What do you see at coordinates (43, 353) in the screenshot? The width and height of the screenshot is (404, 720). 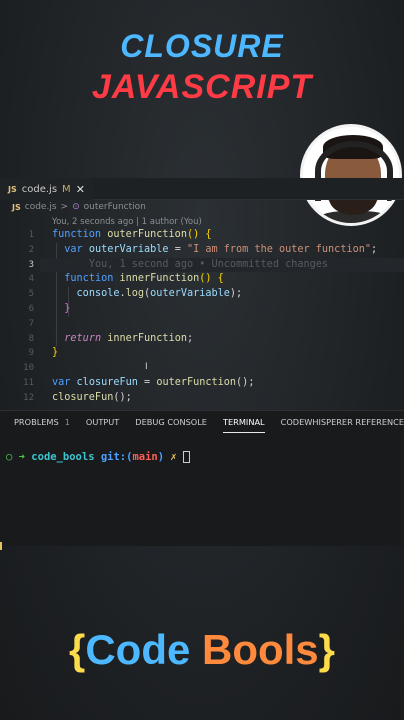 I see `code-line: 9}` at bounding box center [43, 353].